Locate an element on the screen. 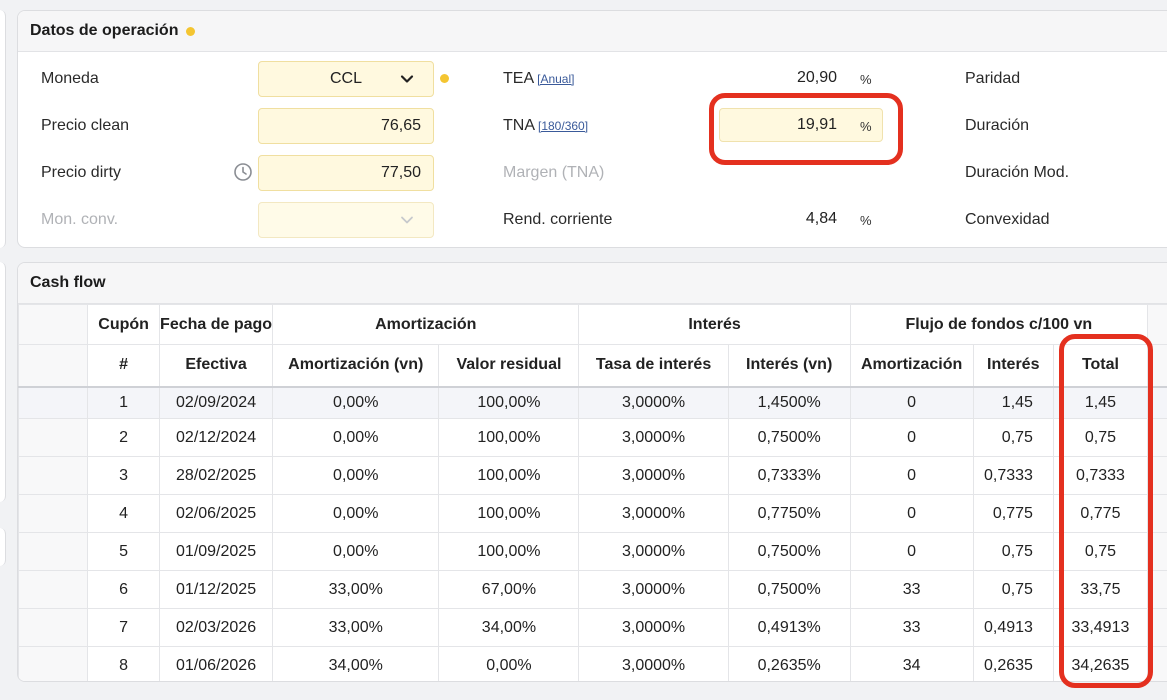  header-fecha: Fecha de pago is located at coordinates (216, 324).